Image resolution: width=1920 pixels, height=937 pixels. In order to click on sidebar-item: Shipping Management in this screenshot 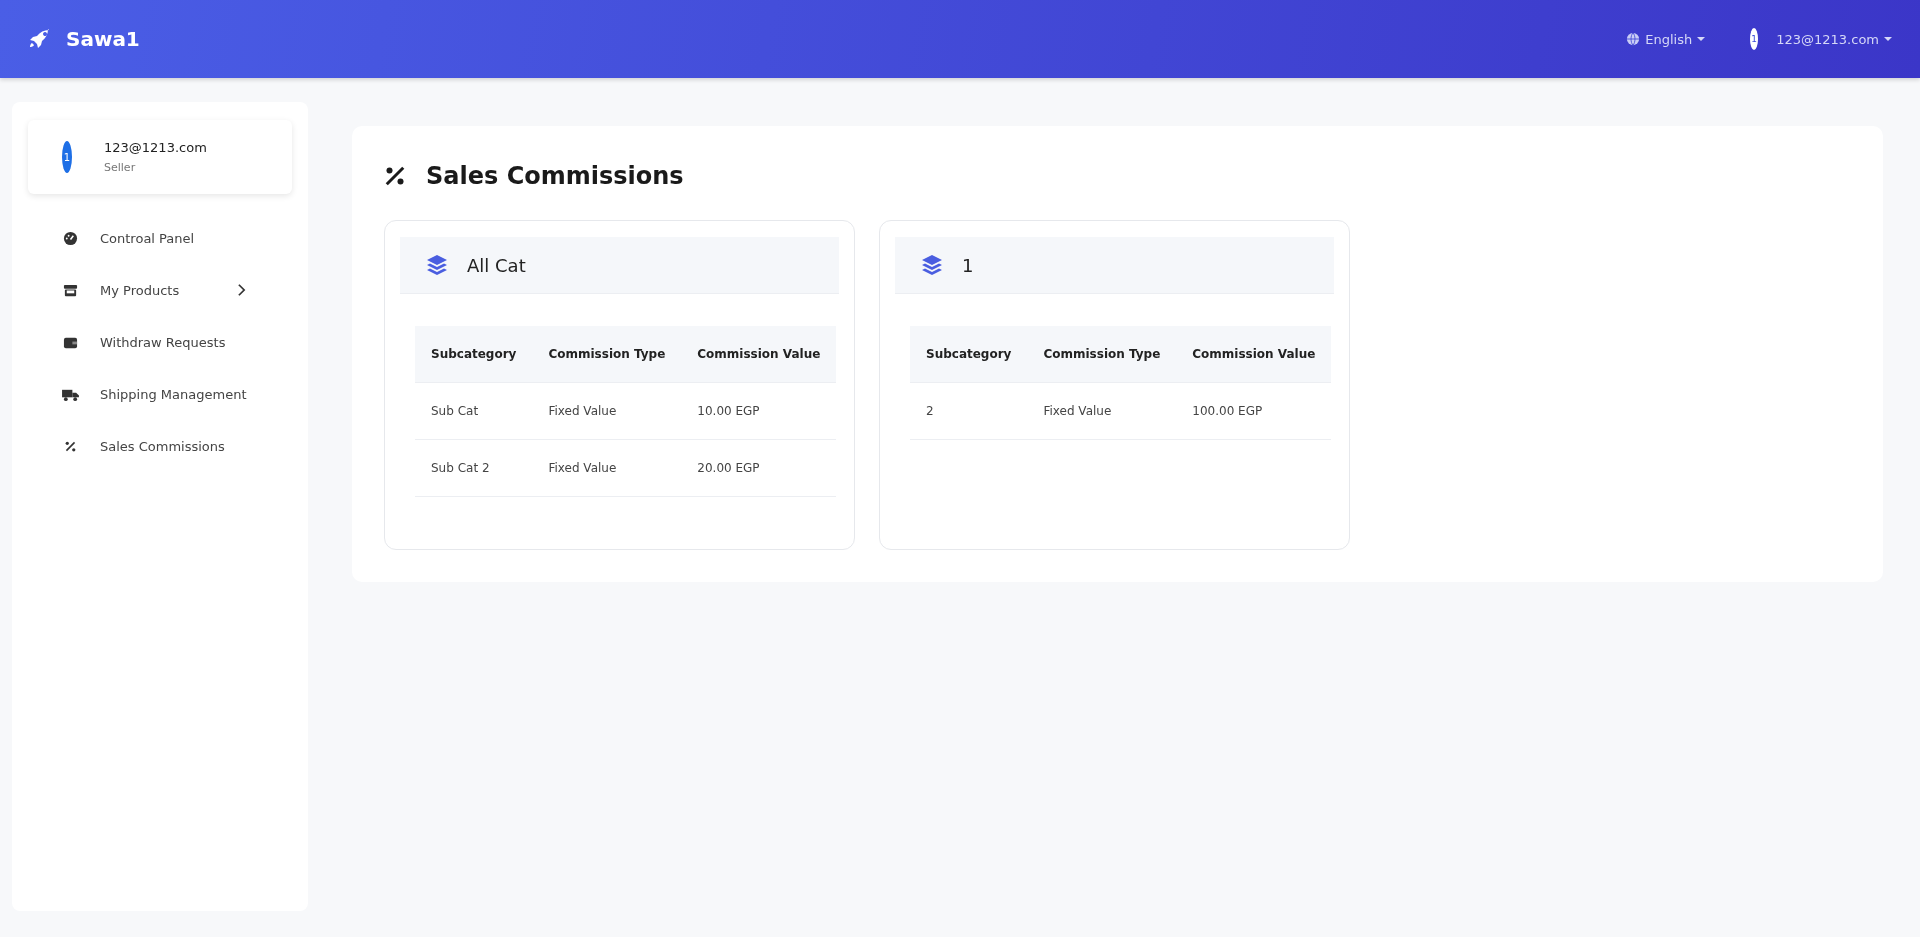, I will do `click(160, 394)`.